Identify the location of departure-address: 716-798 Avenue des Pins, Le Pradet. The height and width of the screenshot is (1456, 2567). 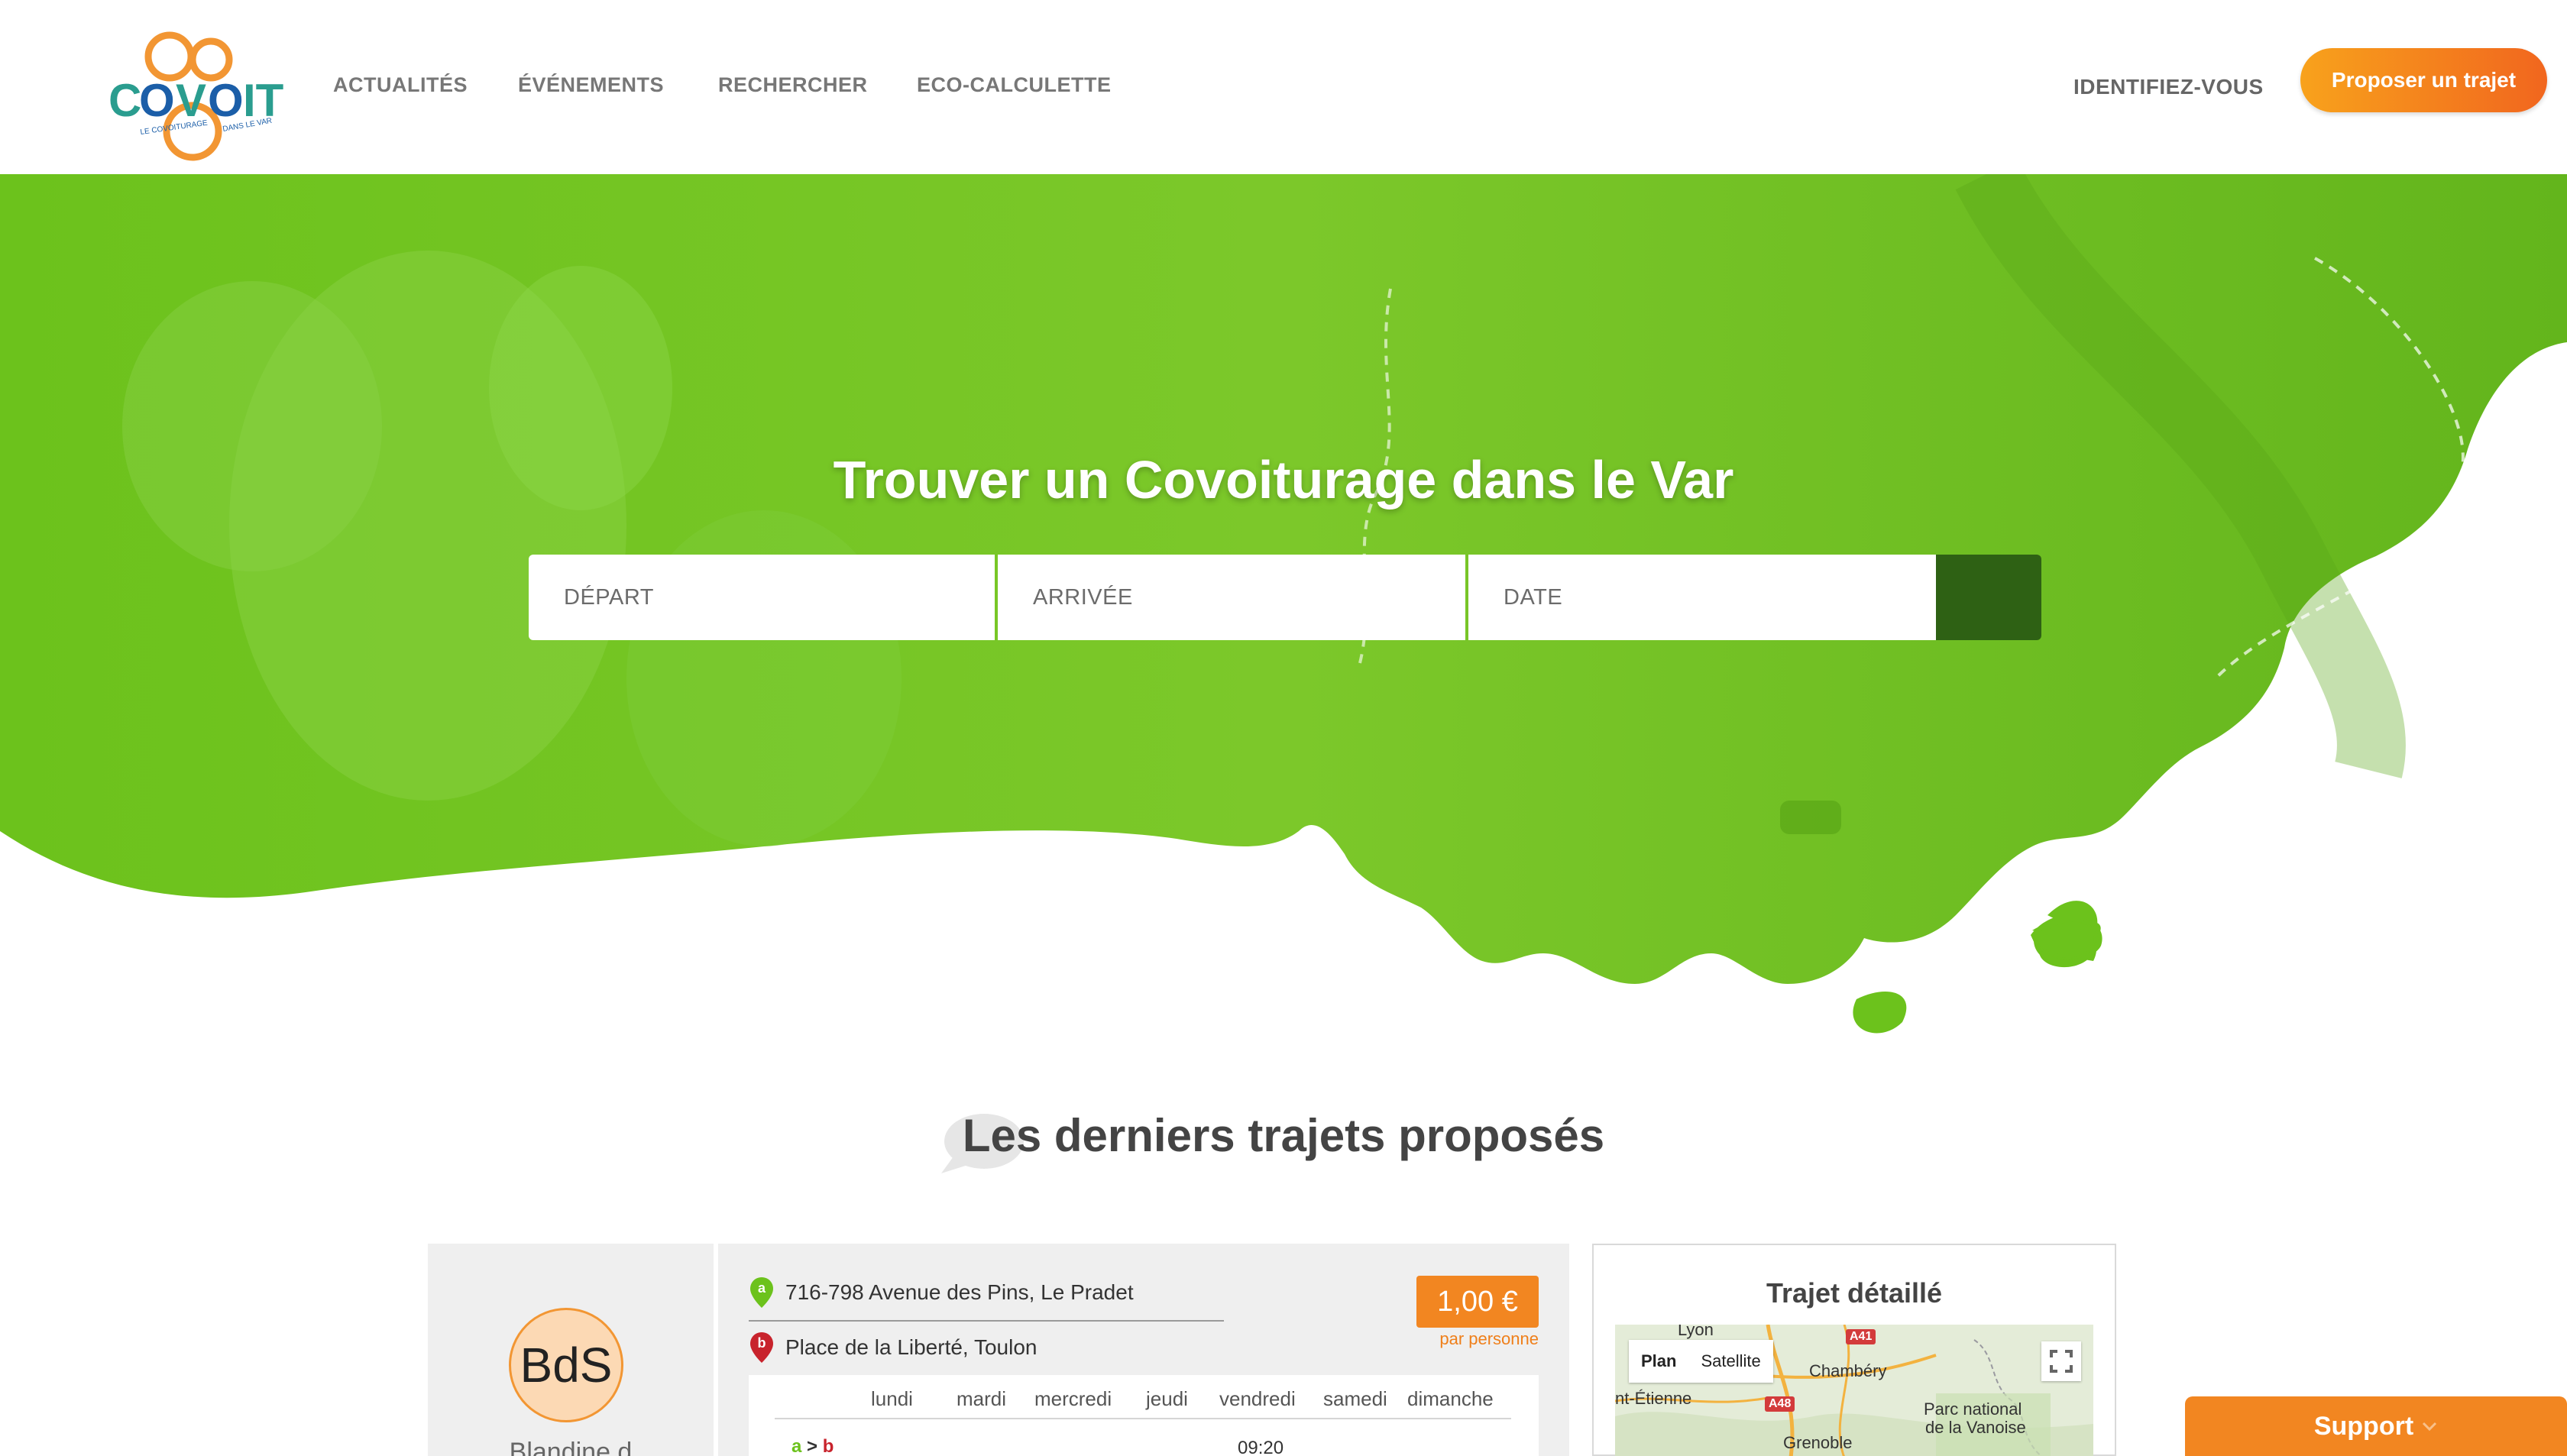
(959, 1292).